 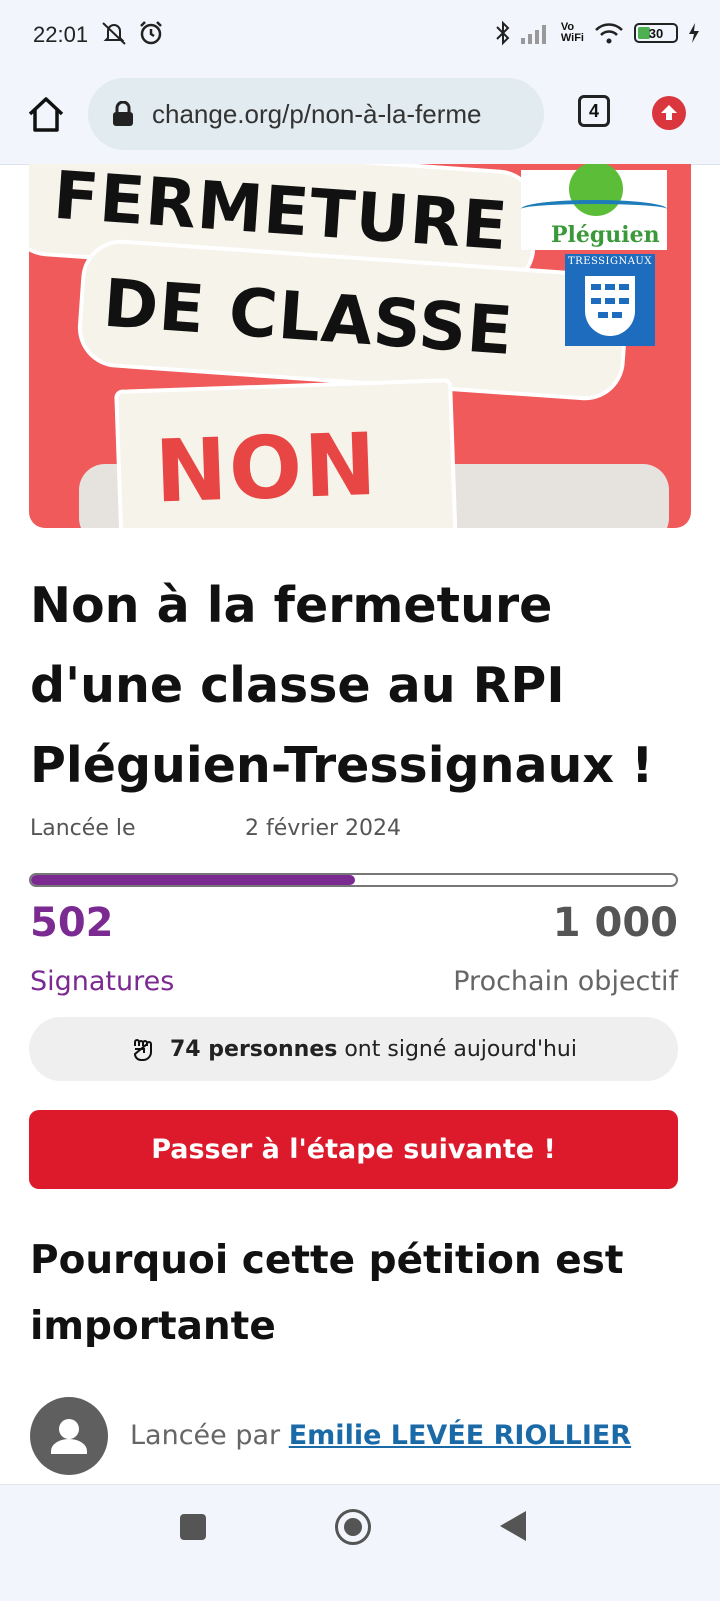 I want to click on why-heading: Pourquoi cette pétition est importante, so click(x=327, y=1293).